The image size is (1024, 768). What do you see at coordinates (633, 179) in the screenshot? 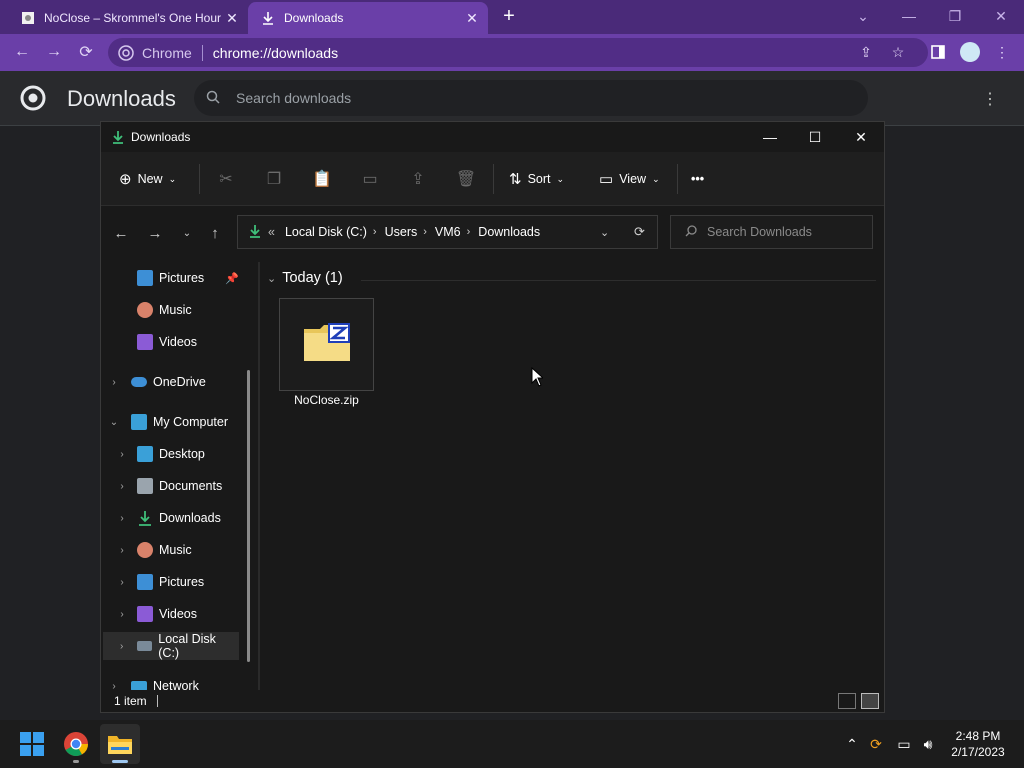
I see `view-label: View` at bounding box center [633, 179].